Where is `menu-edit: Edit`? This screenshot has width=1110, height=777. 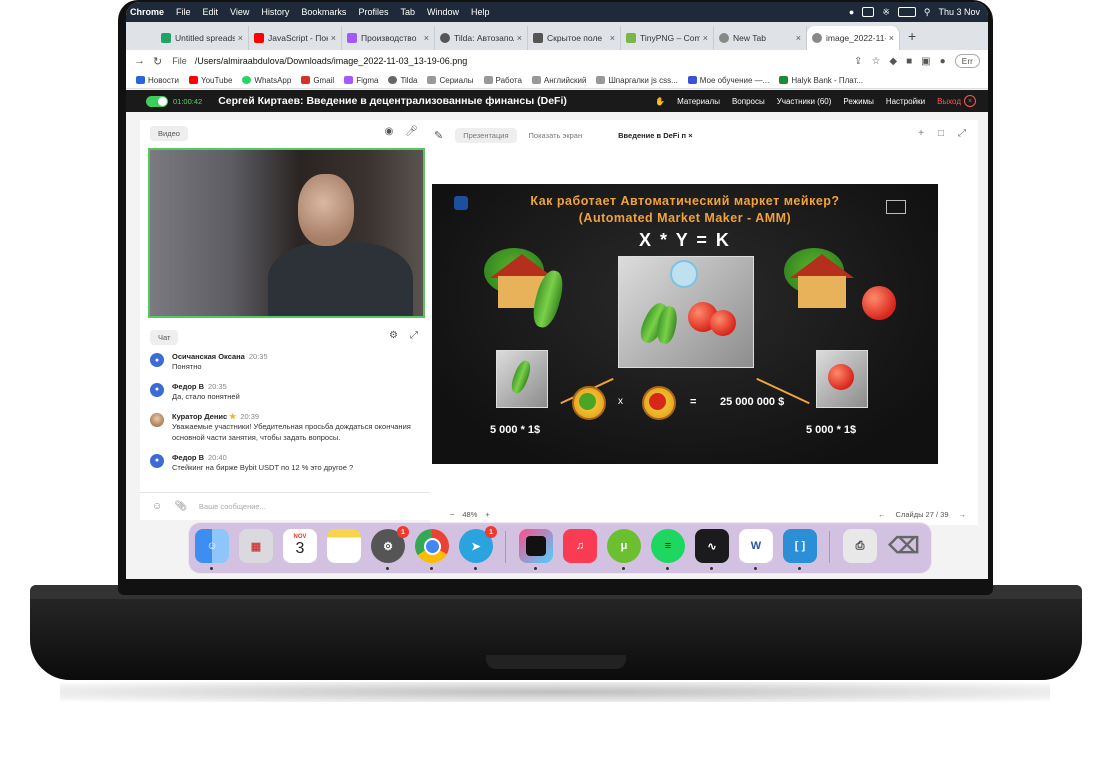 menu-edit: Edit is located at coordinates (211, 12).